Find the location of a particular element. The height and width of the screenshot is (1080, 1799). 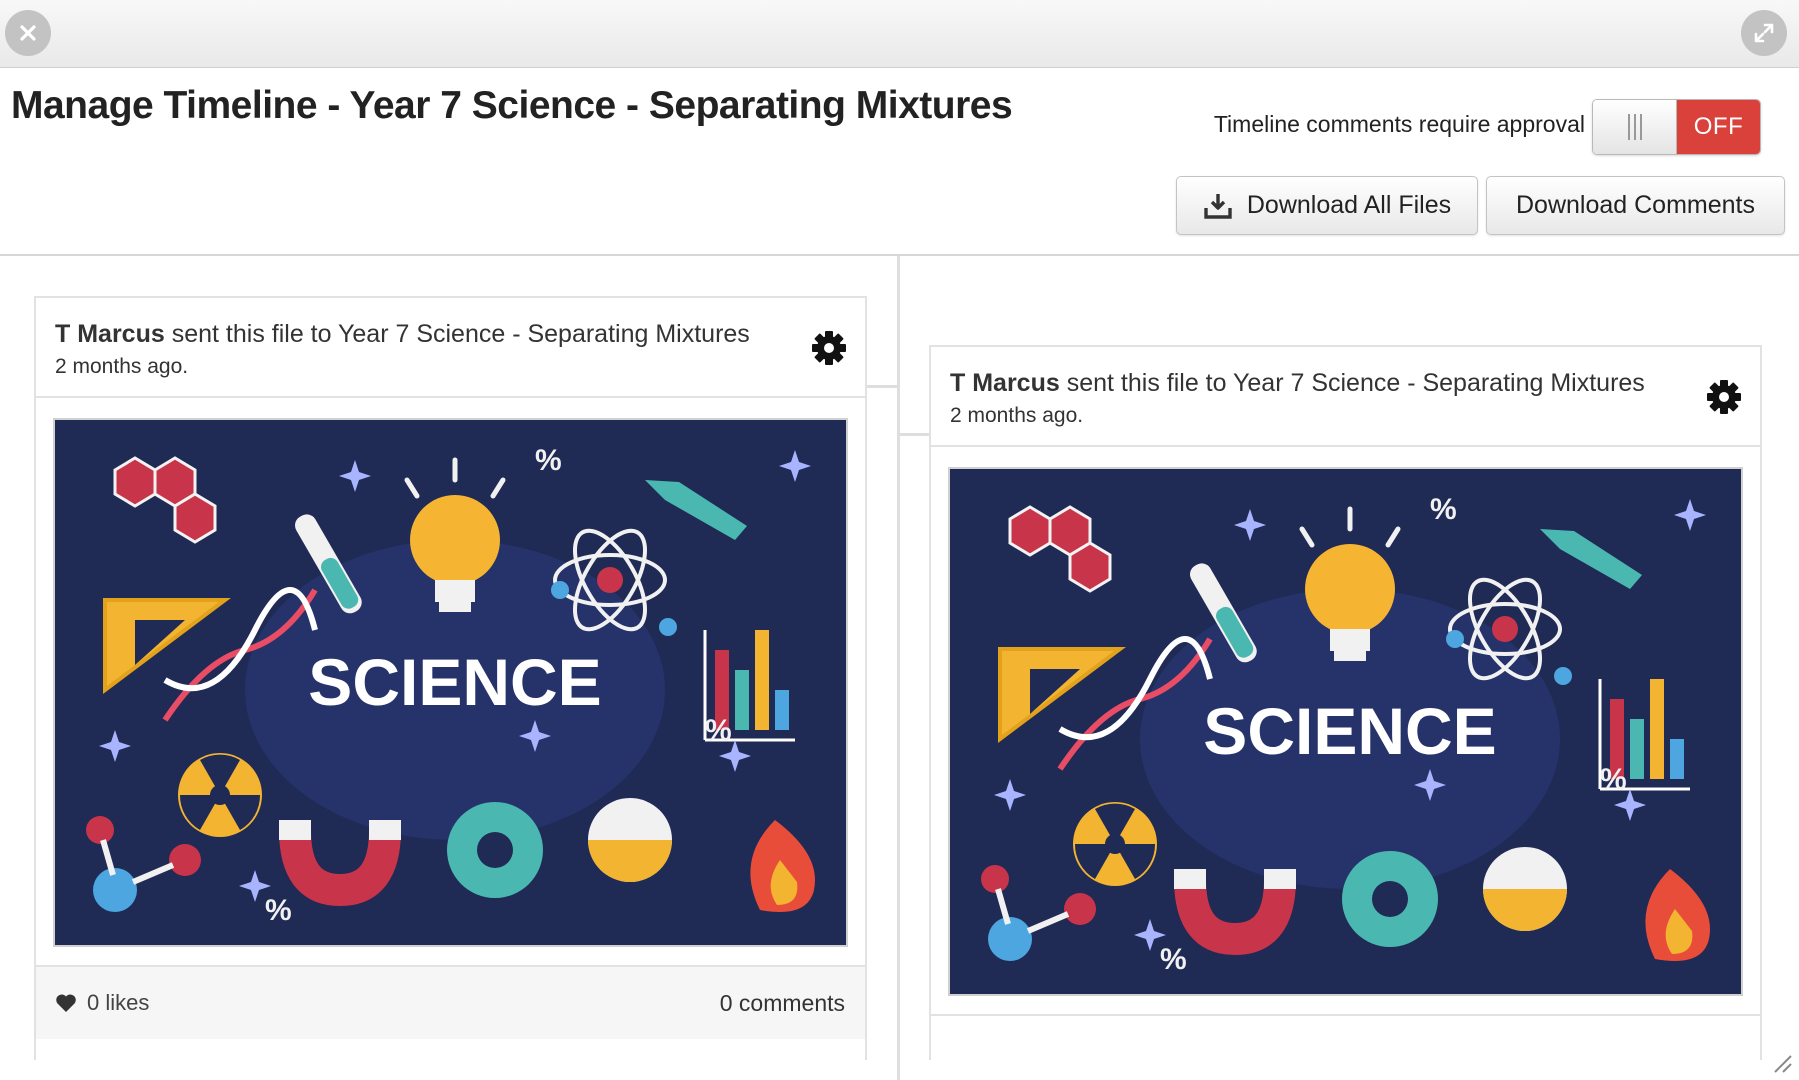

download-comments-button: Download Comments is located at coordinates (1635, 205).